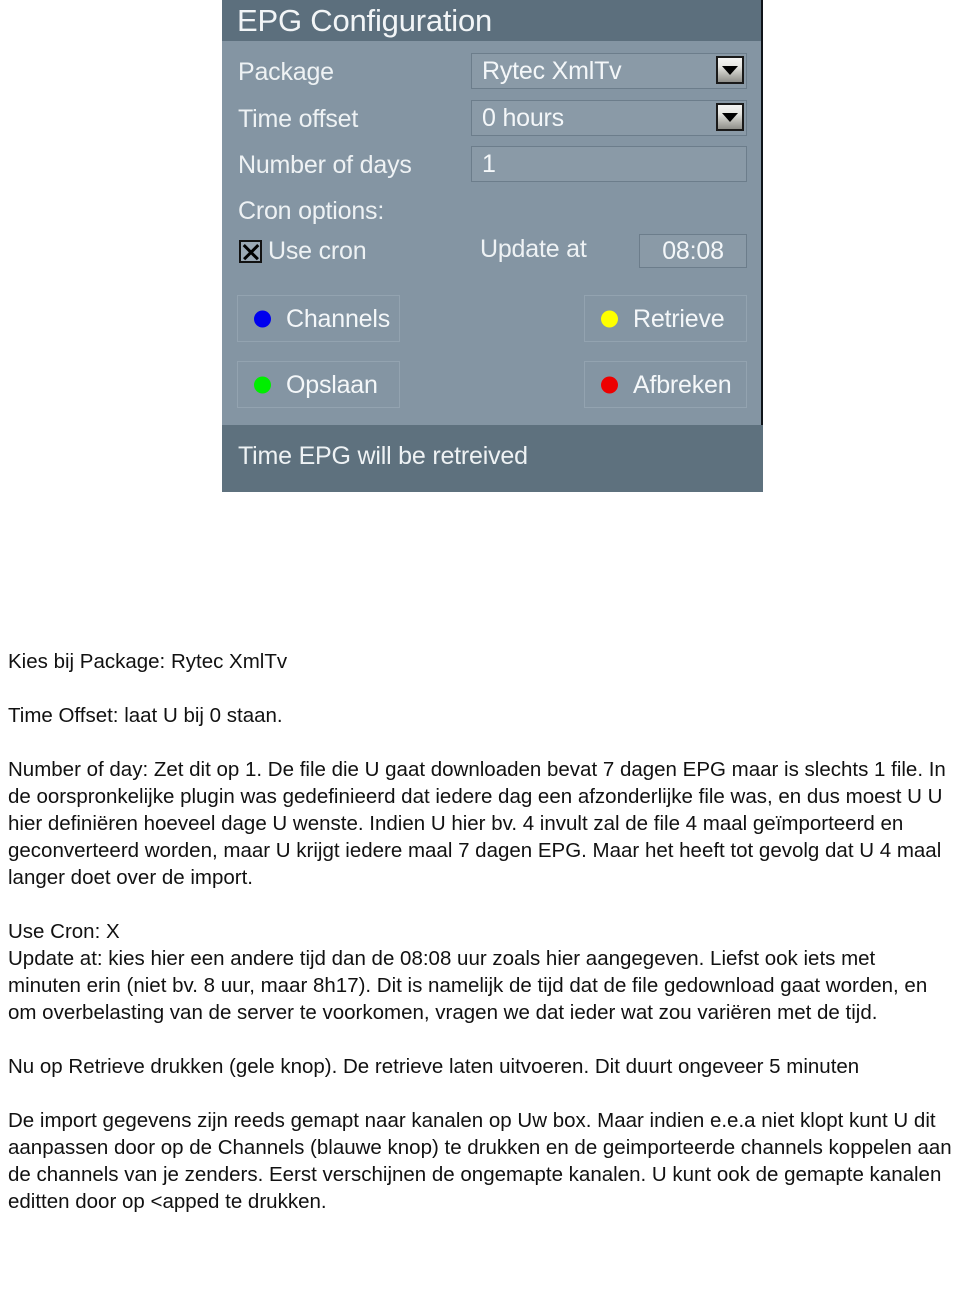 The width and height of the screenshot is (960, 1315). I want to click on statusbar-text: Time EPG will be retreived, so click(383, 456).